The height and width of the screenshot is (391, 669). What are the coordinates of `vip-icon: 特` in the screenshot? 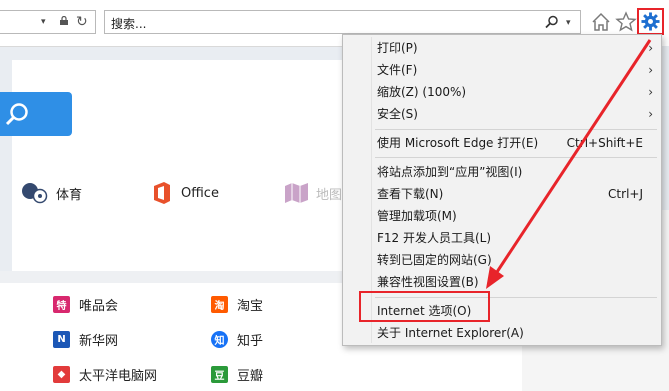 It's located at (61, 304).